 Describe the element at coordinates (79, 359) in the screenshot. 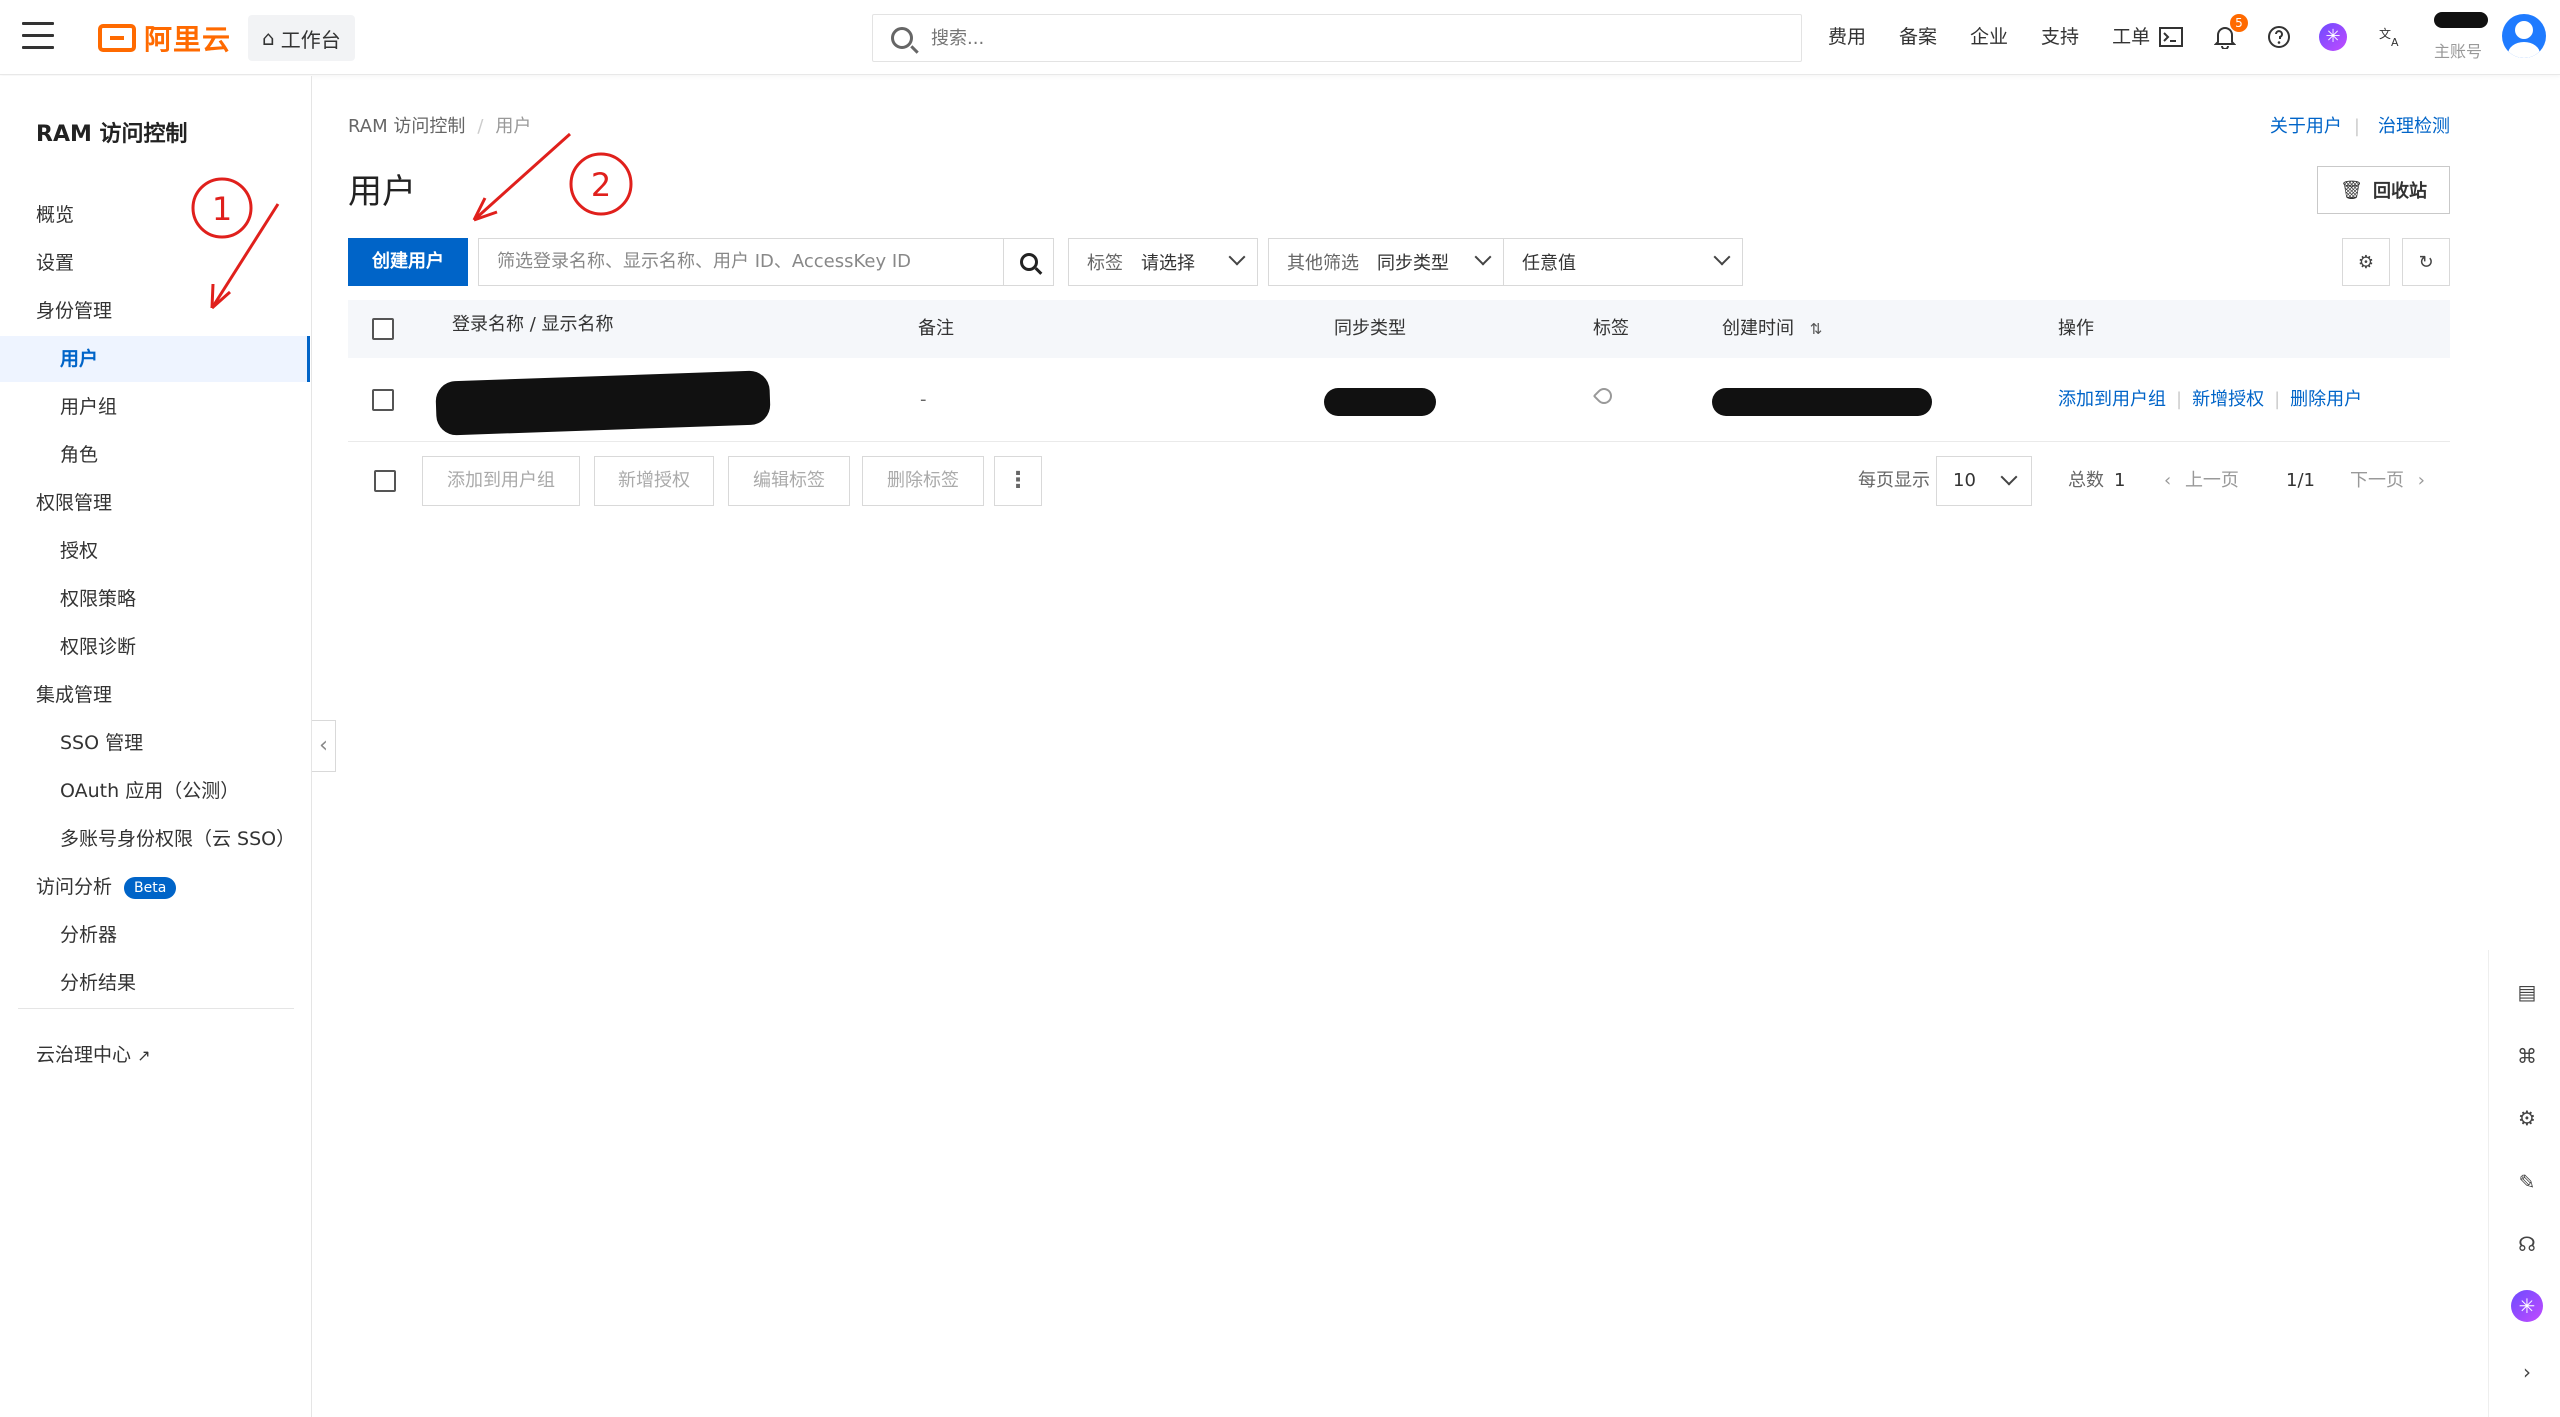

I see `sidebar-item-label: 用户` at that location.